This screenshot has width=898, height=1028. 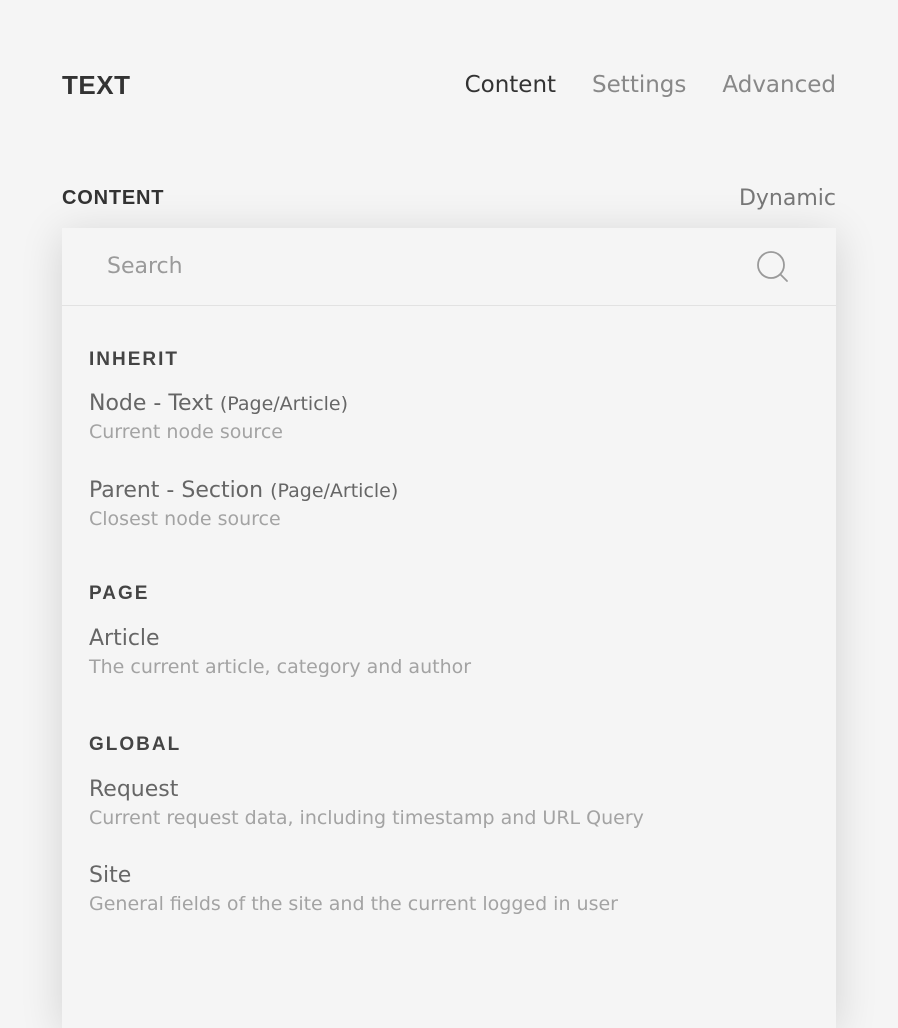 What do you see at coordinates (510, 85) in the screenshot?
I see `tab-content: Content` at bounding box center [510, 85].